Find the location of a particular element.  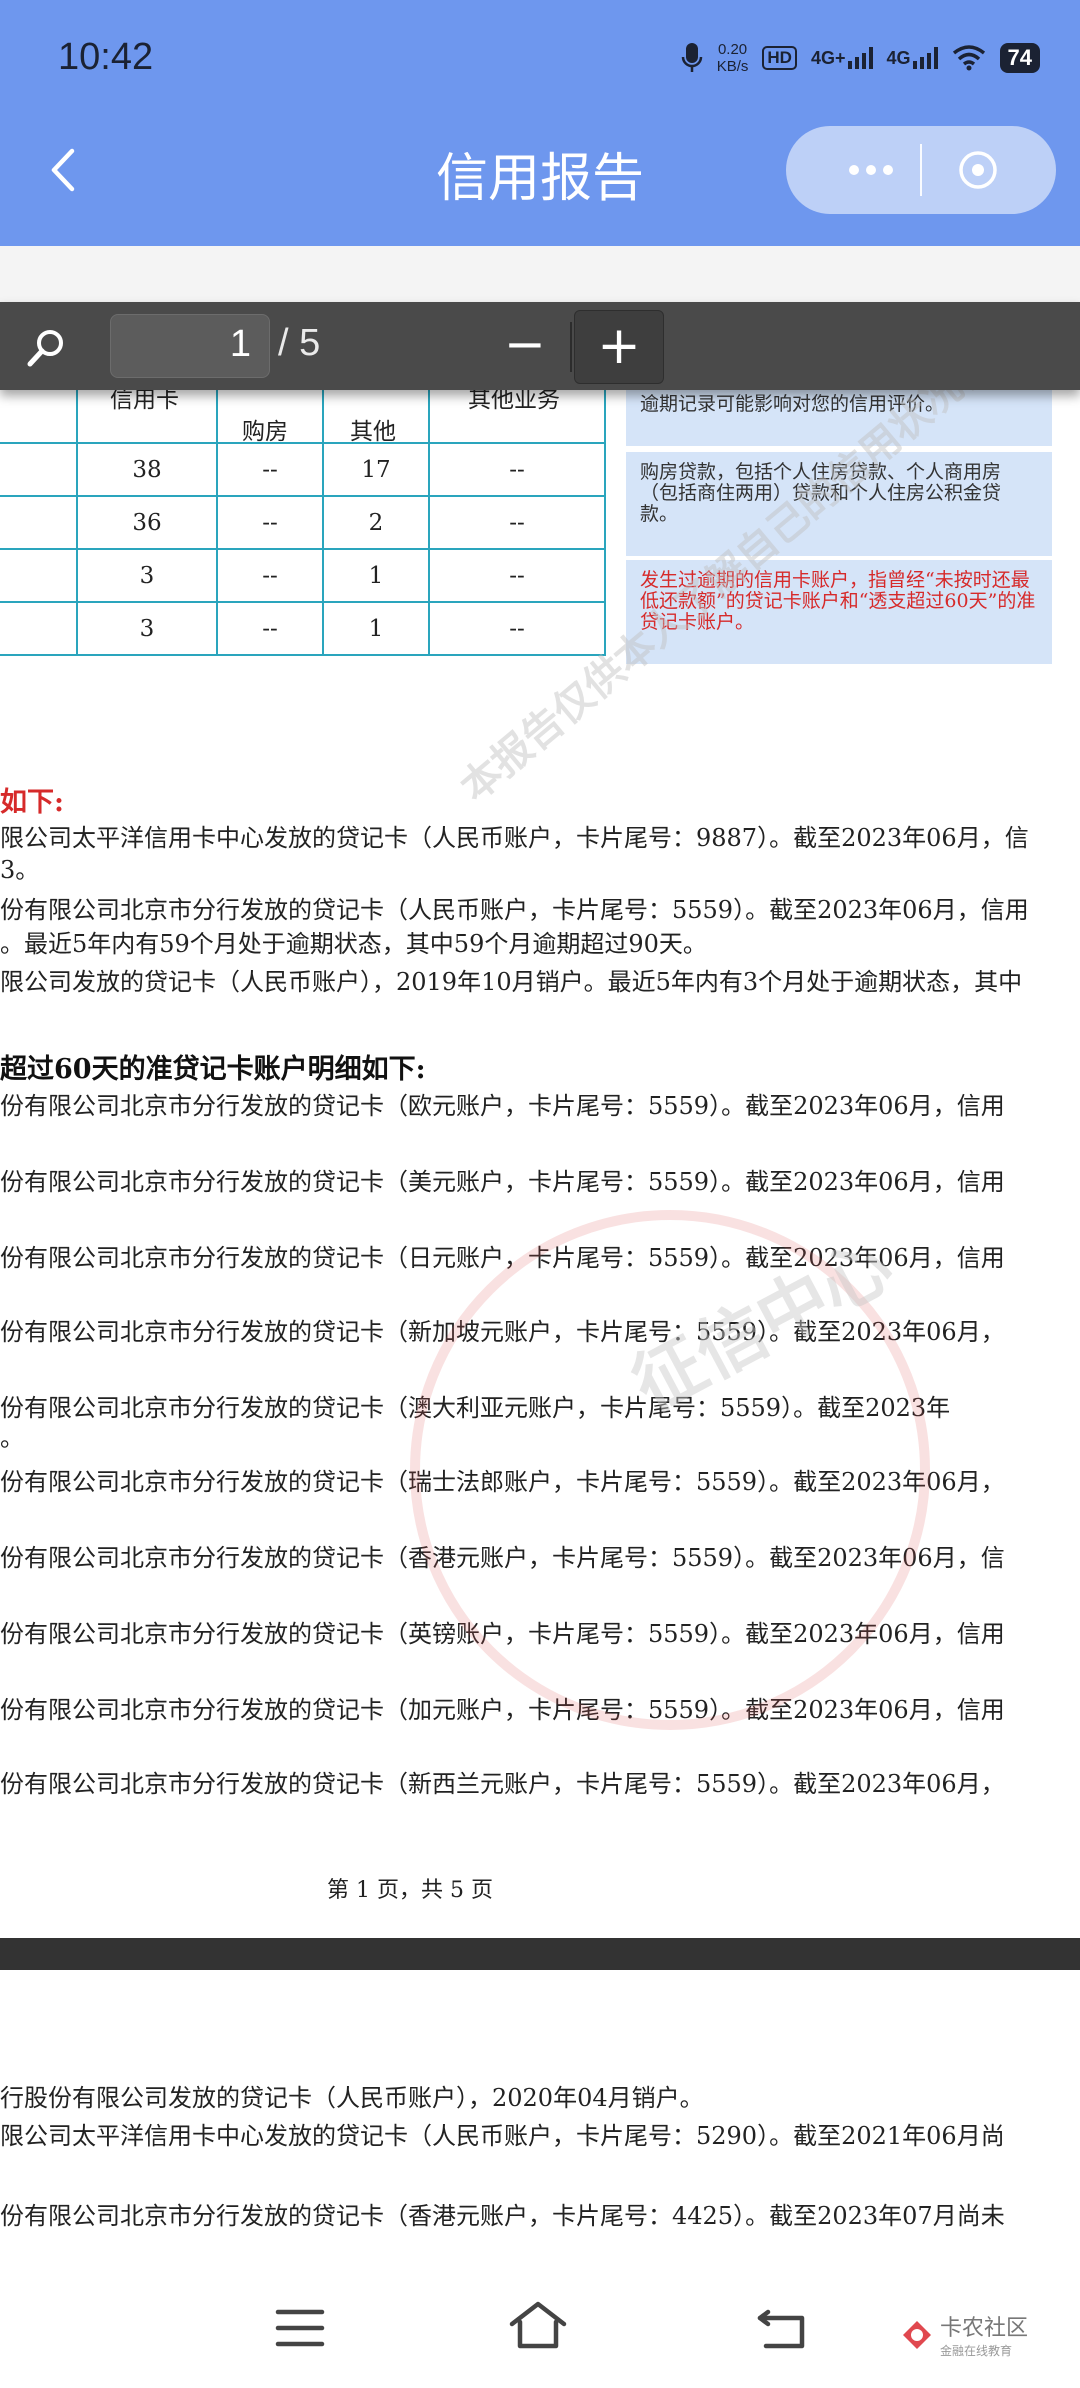

search-icon is located at coordinates (47, 347).